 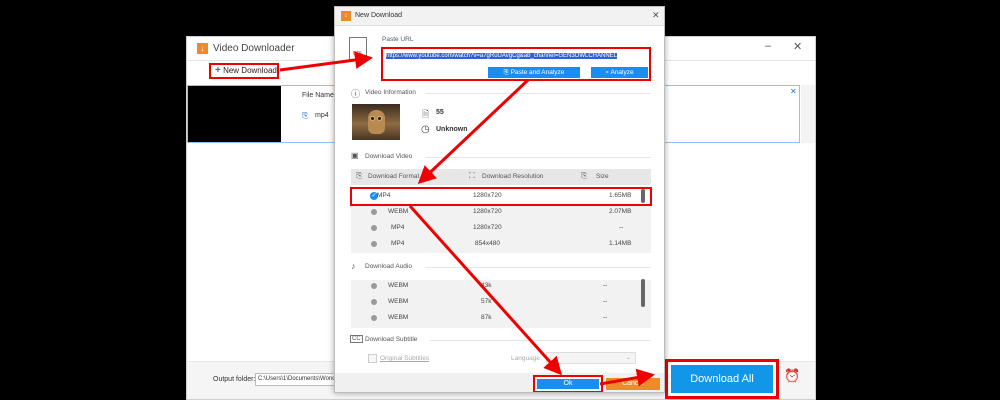 I want to click on video-row: MP4 1280x720 --, so click(x=501, y=228).